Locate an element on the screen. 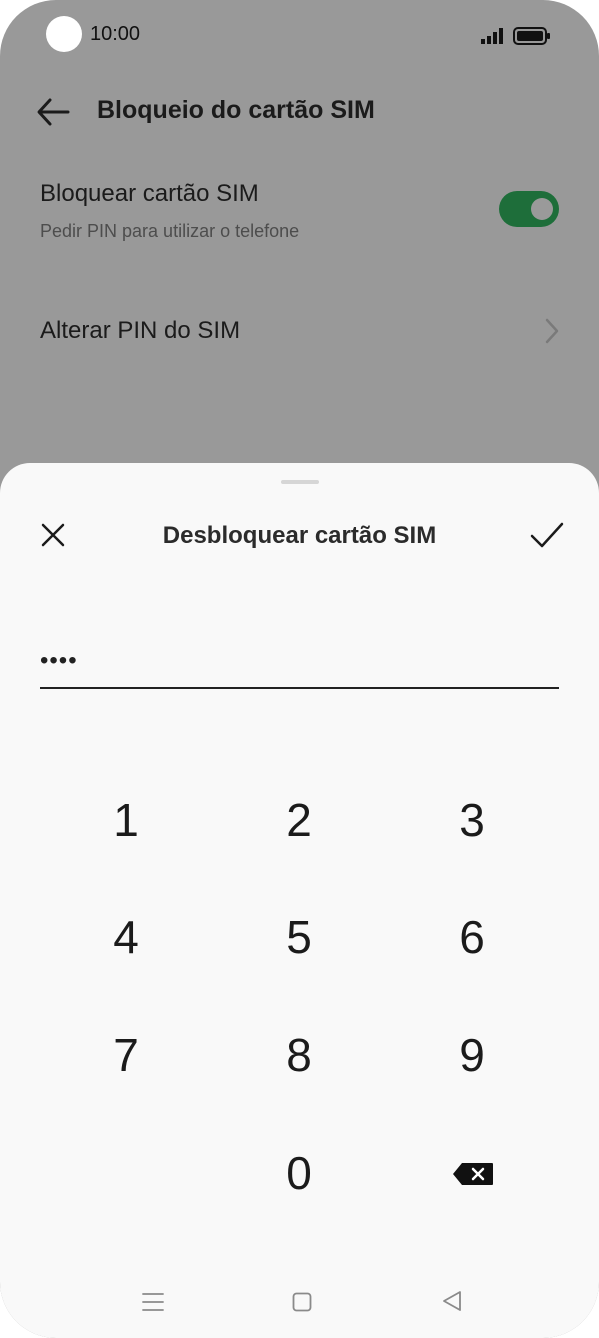  key-4: 4 is located at coordinates (126, 937).